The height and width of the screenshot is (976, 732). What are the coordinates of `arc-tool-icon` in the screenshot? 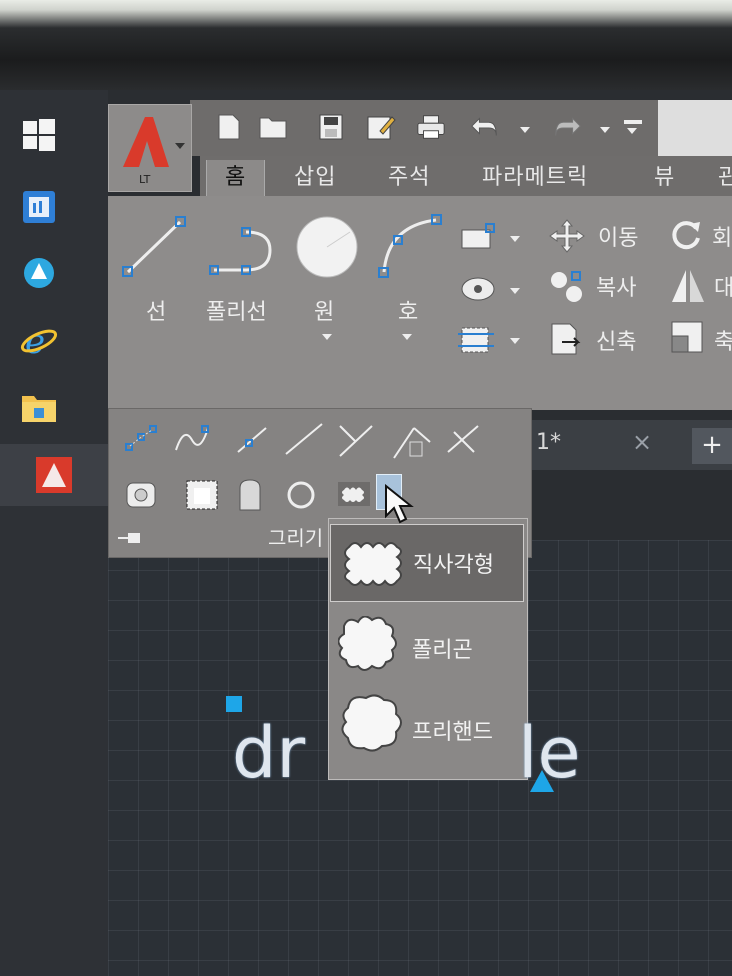 It's located at (410, 248).